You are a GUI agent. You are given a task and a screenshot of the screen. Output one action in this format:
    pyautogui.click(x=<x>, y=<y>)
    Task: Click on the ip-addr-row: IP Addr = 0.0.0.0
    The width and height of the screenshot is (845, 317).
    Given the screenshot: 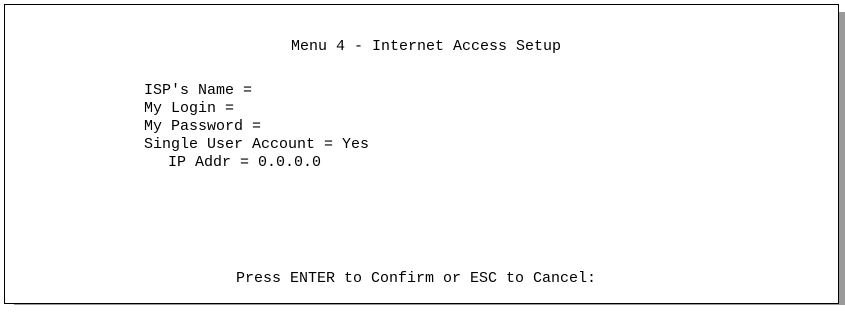 What is the action you would take?
    pyautogui.click(x=244, y=163)
    